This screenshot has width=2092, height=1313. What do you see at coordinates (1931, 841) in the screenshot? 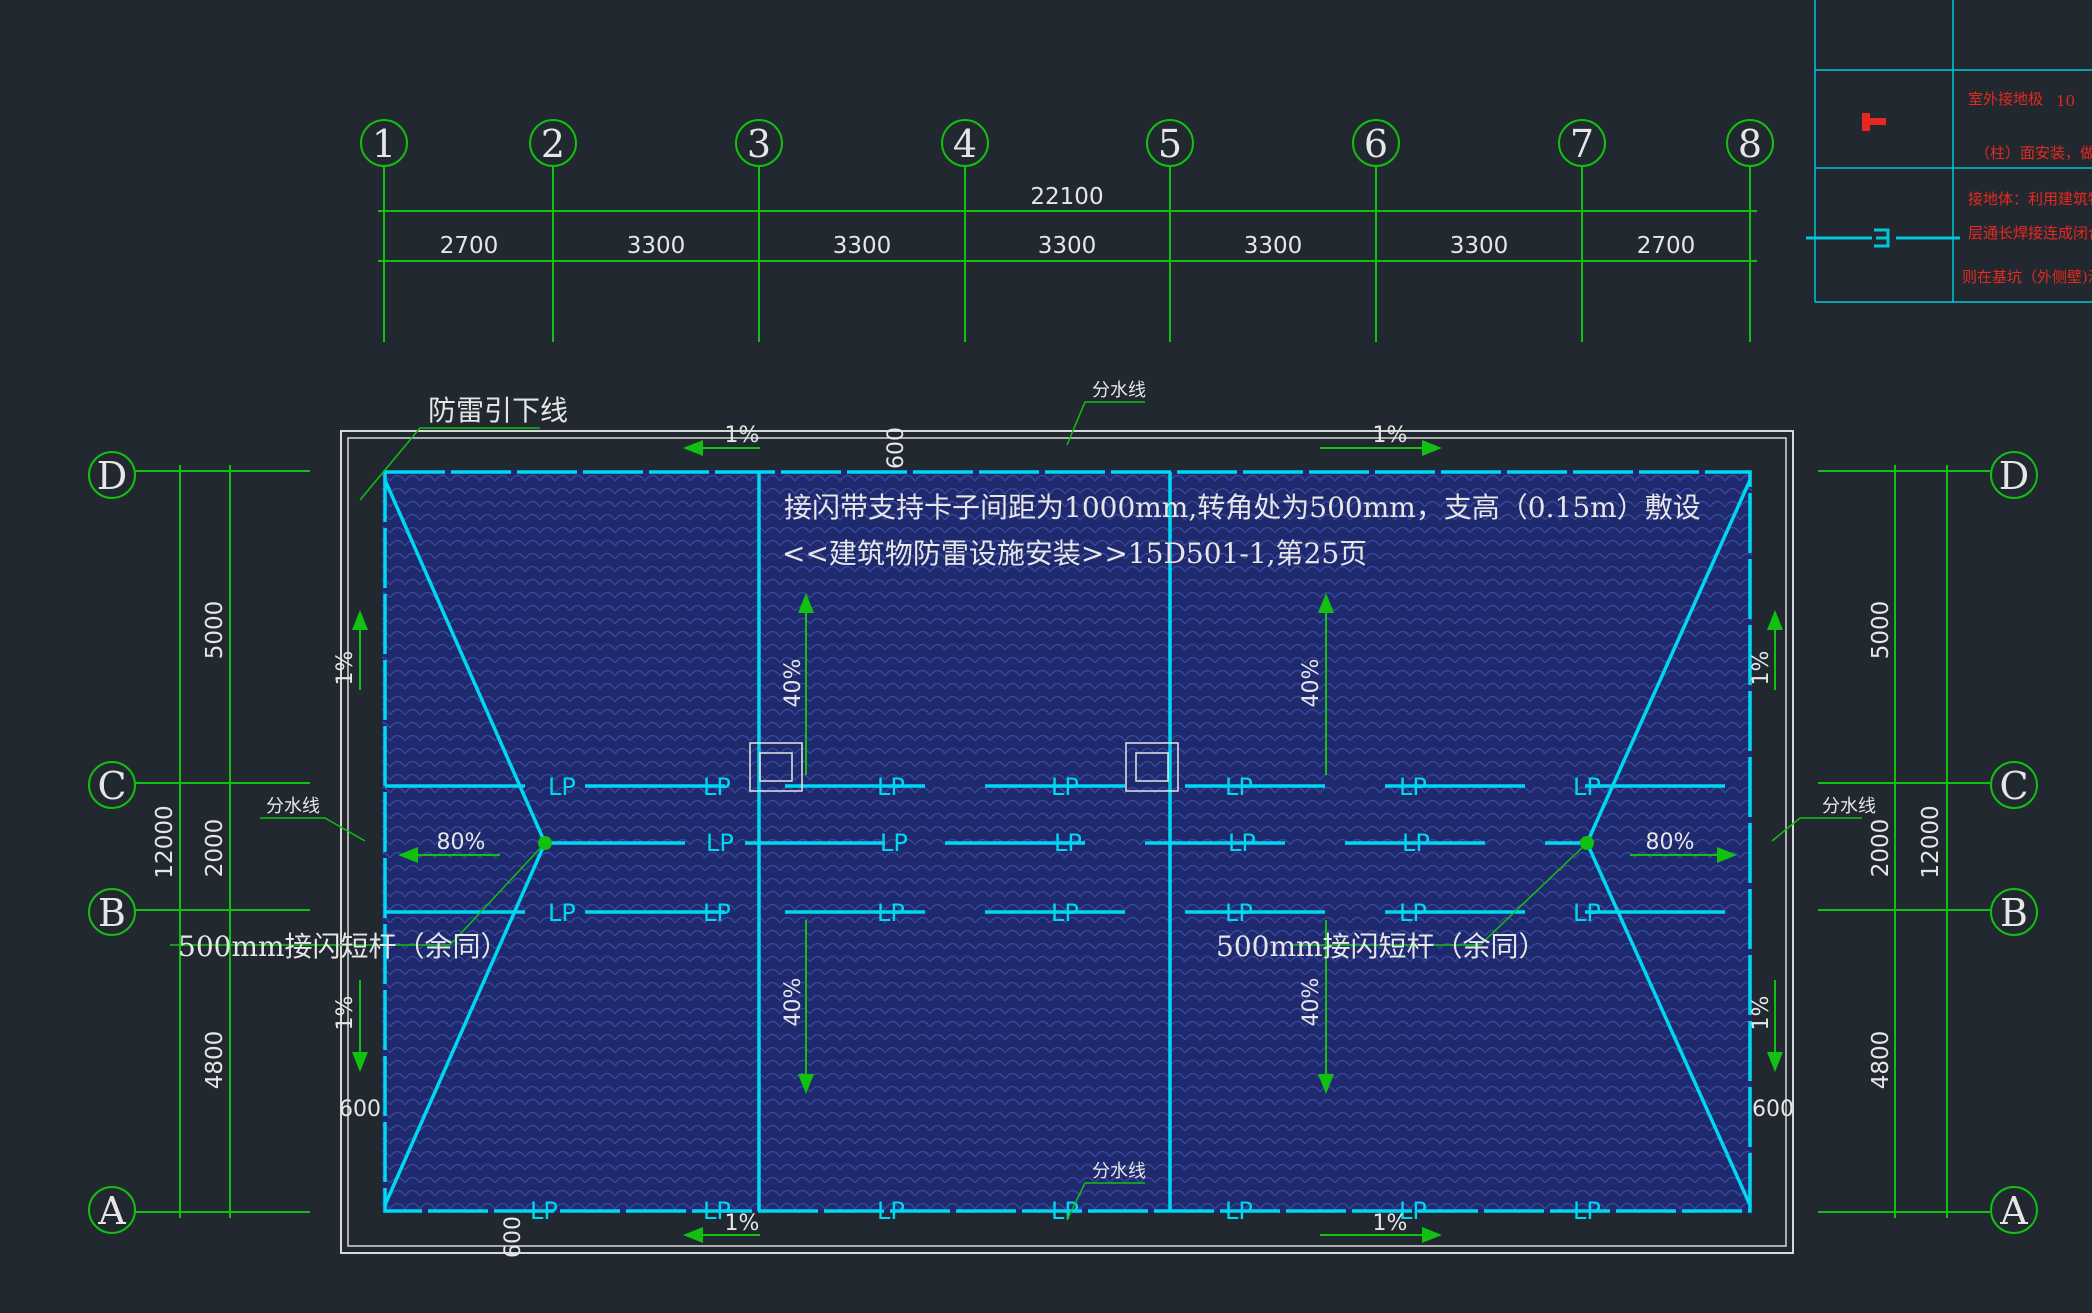
I see `dim-right-total: 12000` at bounding box center [1931, 841].